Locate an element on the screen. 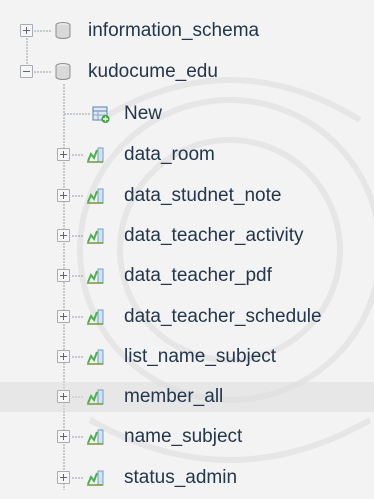 The height and width of the screenshot is (499, 374). tree-item-information-schema: information_schema is located at coordinates (187, 31).